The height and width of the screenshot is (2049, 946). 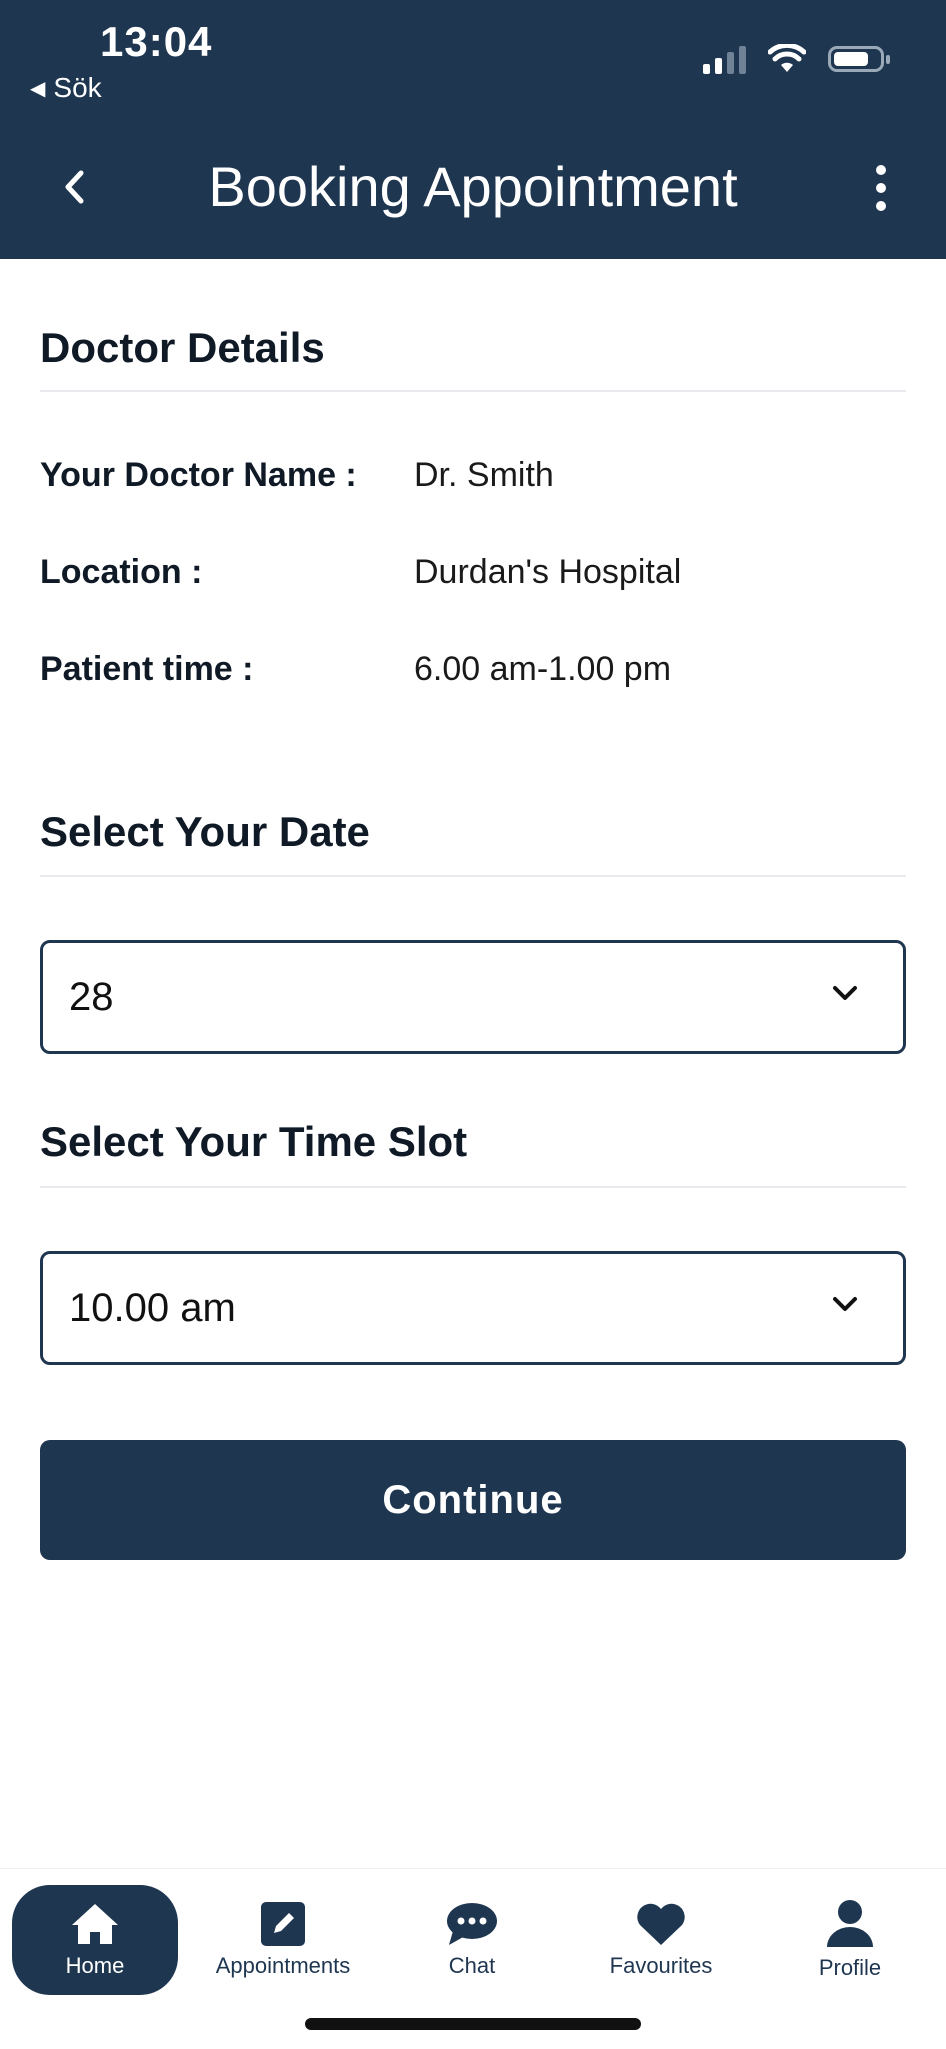 I want to click on app-header: 13:04 ◀ Sök Booking Appointment, so click(x=473, y=129).